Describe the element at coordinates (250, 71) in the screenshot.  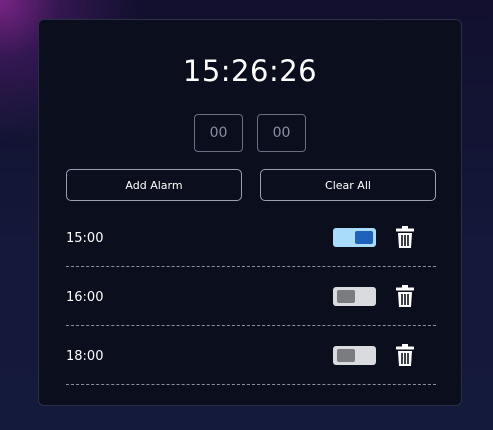
I see `current-time-display: 15:26:26` at that location.